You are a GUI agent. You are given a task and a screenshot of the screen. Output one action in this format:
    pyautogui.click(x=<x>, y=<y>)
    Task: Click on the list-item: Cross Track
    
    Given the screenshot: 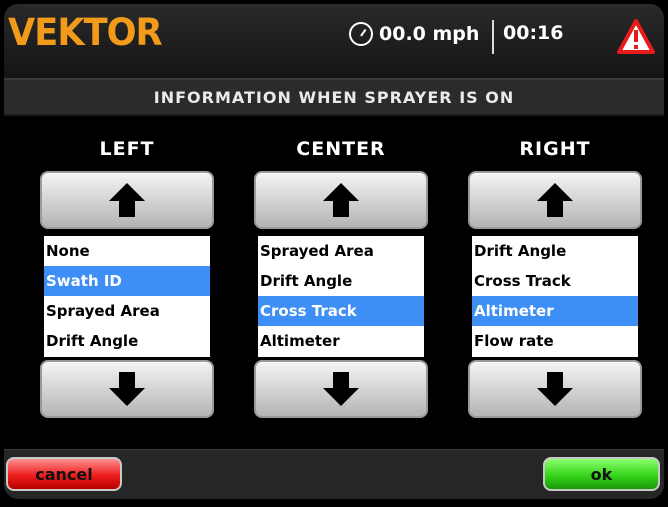 What is the action you would take?
    pyautogui.click(x=555, y=281)
    